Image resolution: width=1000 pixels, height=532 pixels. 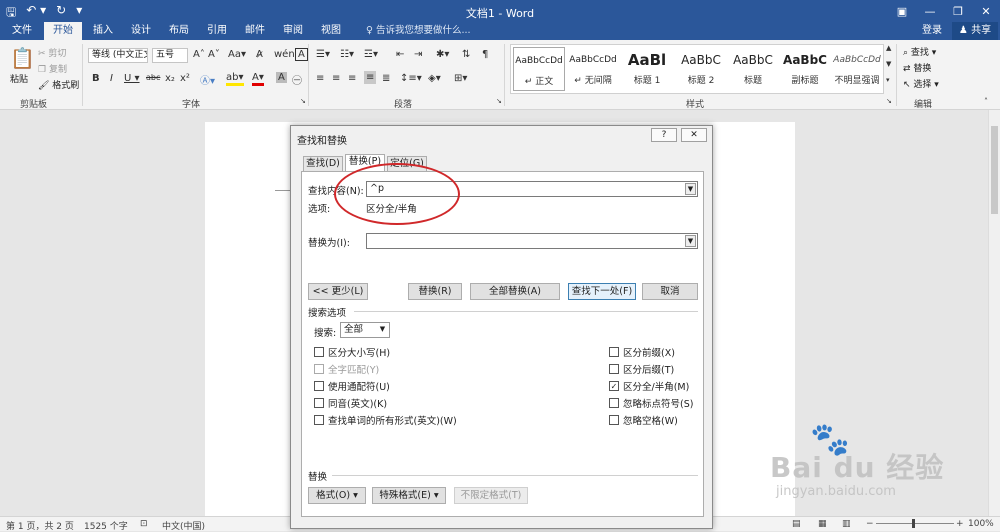 What do you see at coordinates (532, 241) in the screenshot?
I see `replace-with-input: ▼` at bounding box center [532, 241].